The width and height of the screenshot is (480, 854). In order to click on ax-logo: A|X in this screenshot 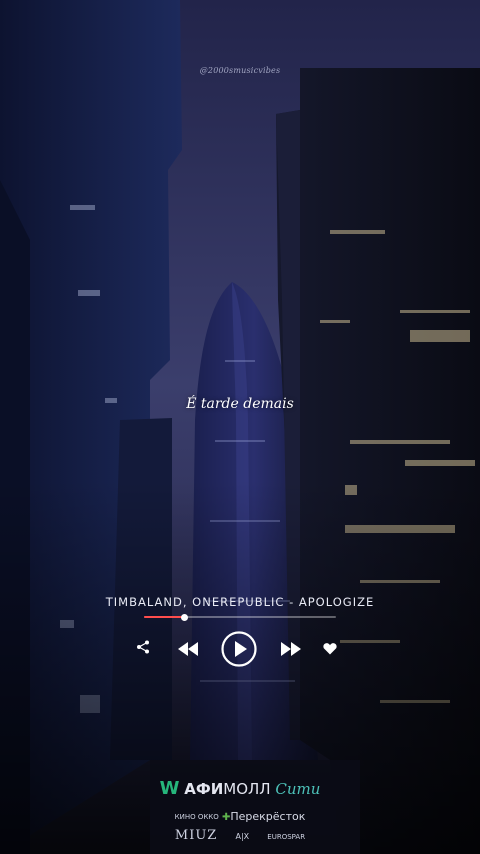, I will do `click(242, 836)`.